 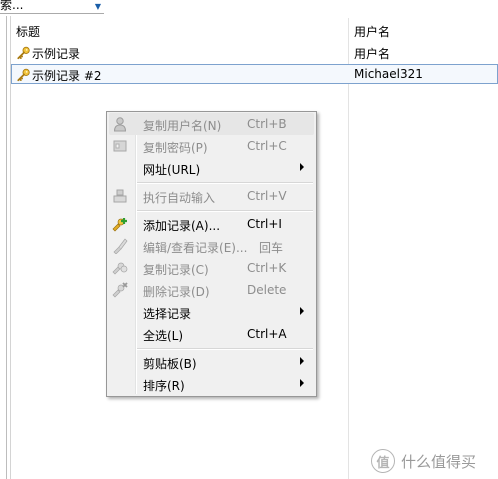 I want to click on menu-item-label: 删除记录(D), so click(x=176, y=292).